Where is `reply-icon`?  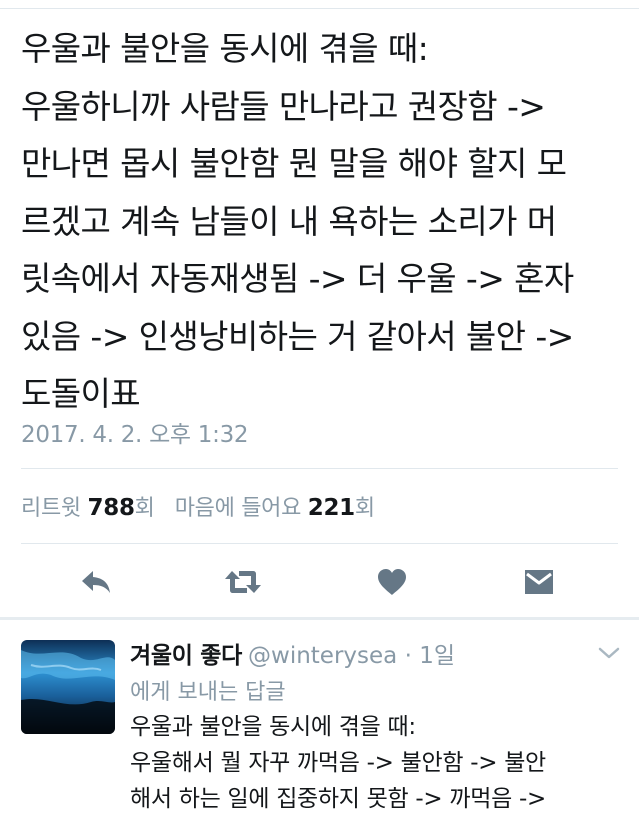 reply-icon is located at coordinates (96, 582).